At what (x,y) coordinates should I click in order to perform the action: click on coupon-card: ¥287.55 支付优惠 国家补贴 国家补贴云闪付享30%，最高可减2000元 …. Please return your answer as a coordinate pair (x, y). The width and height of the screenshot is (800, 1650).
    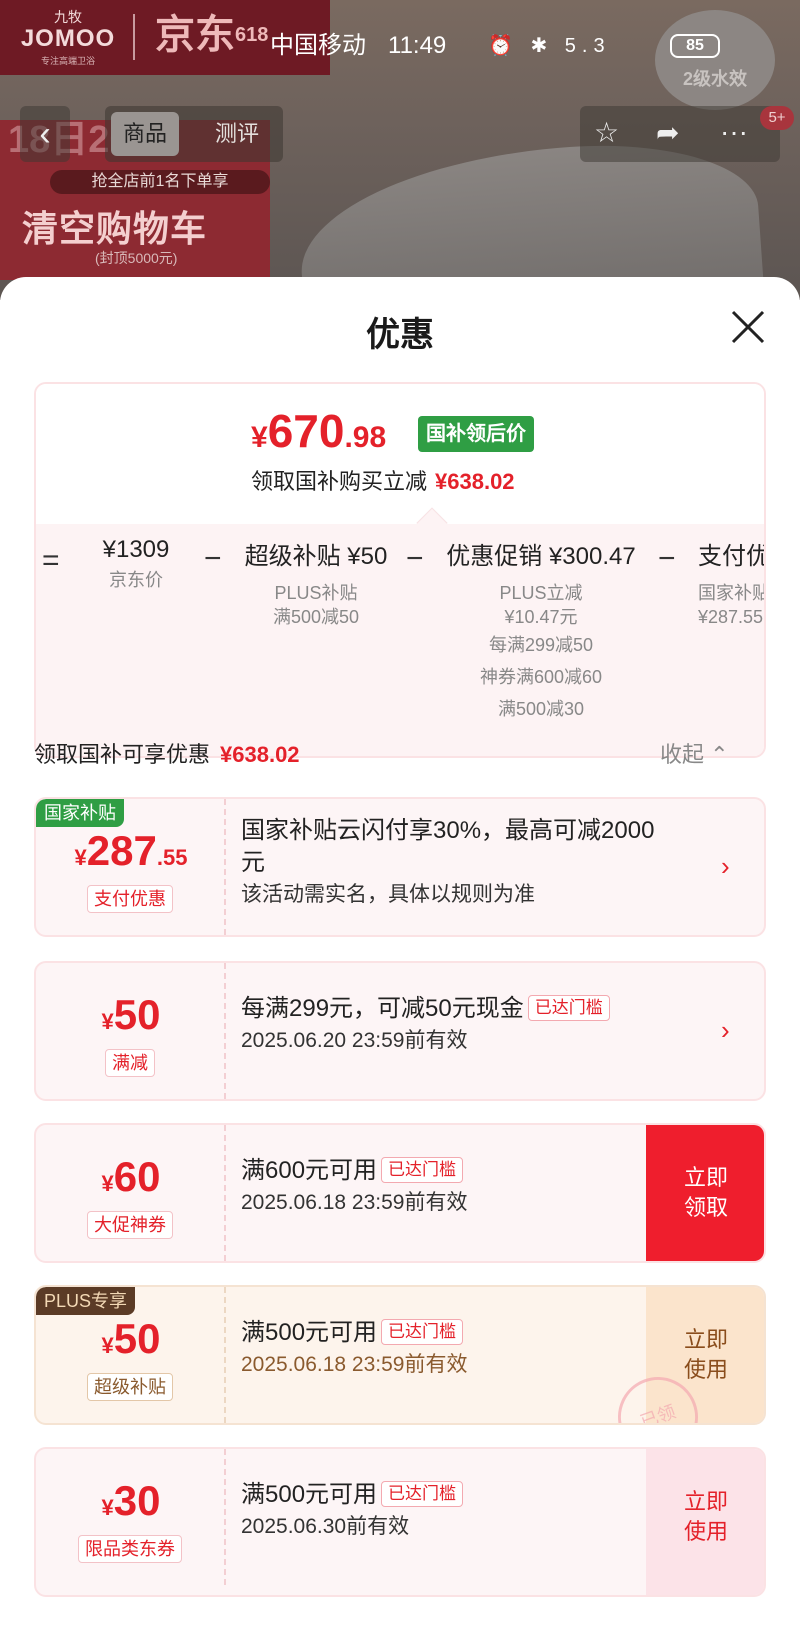
    Looking at the image, I should click on (400, 867).